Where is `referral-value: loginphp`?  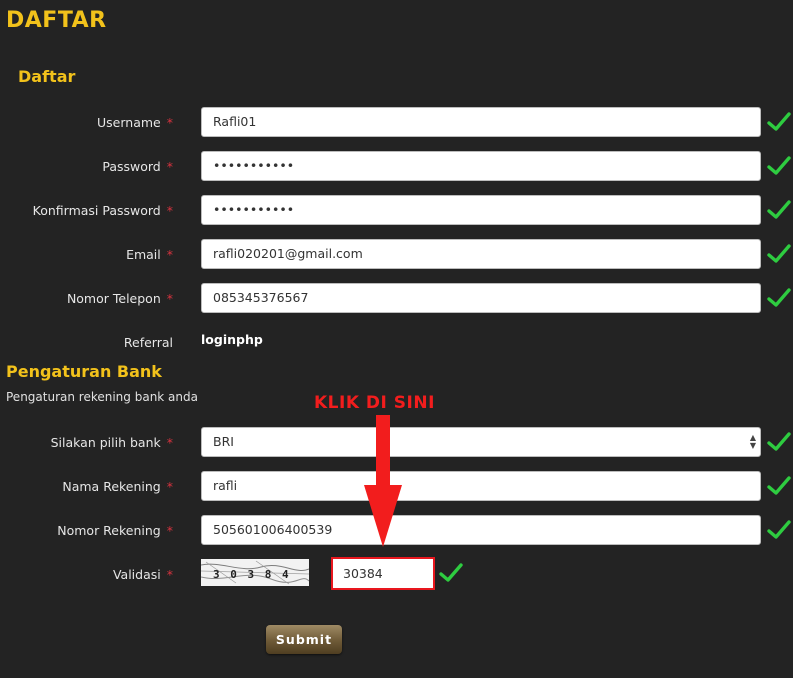 referral-value: loginphp is located at coordinates (232, 339).